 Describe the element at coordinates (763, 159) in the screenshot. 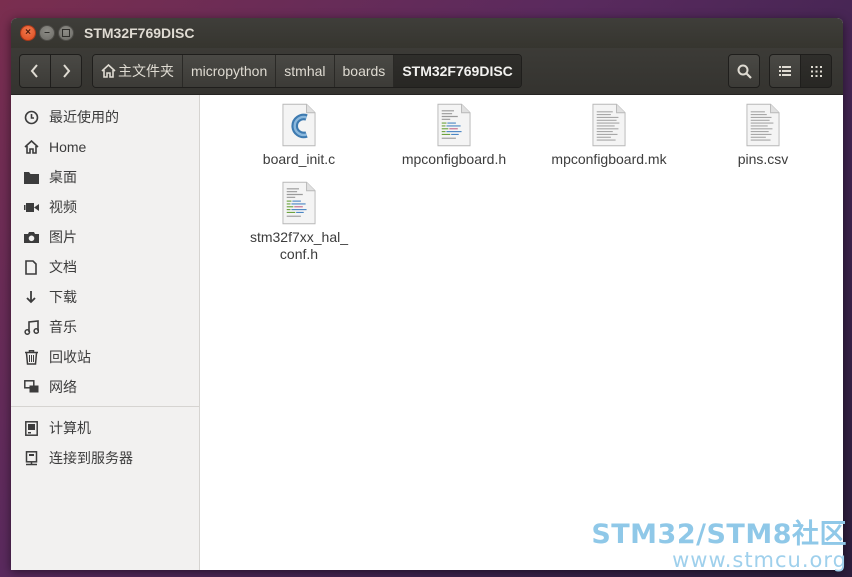

I see `file-name: pins.csv` at that location.